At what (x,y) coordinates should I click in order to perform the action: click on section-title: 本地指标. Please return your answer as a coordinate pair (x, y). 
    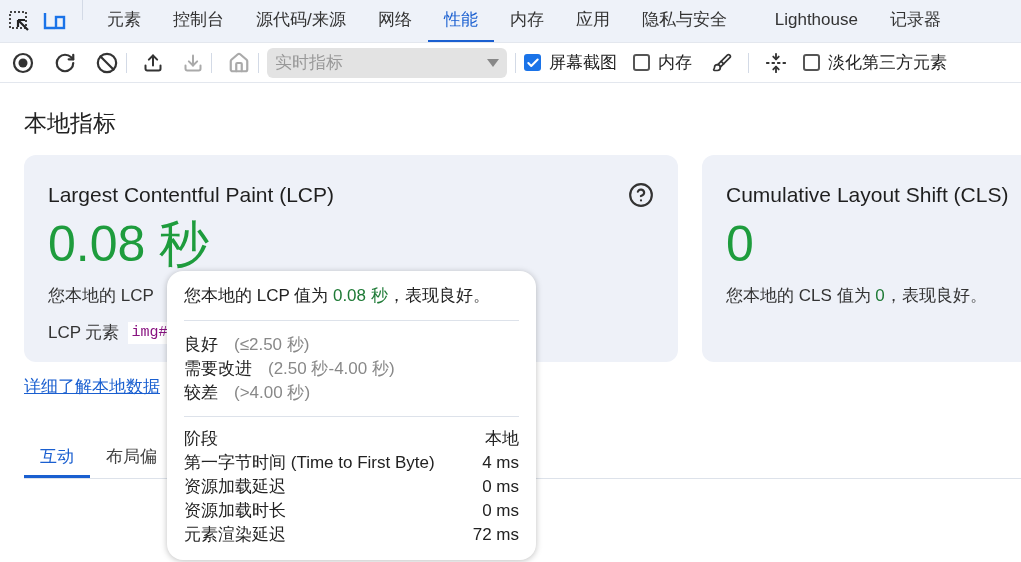
    Looking at the image, I should click on (70, 123).